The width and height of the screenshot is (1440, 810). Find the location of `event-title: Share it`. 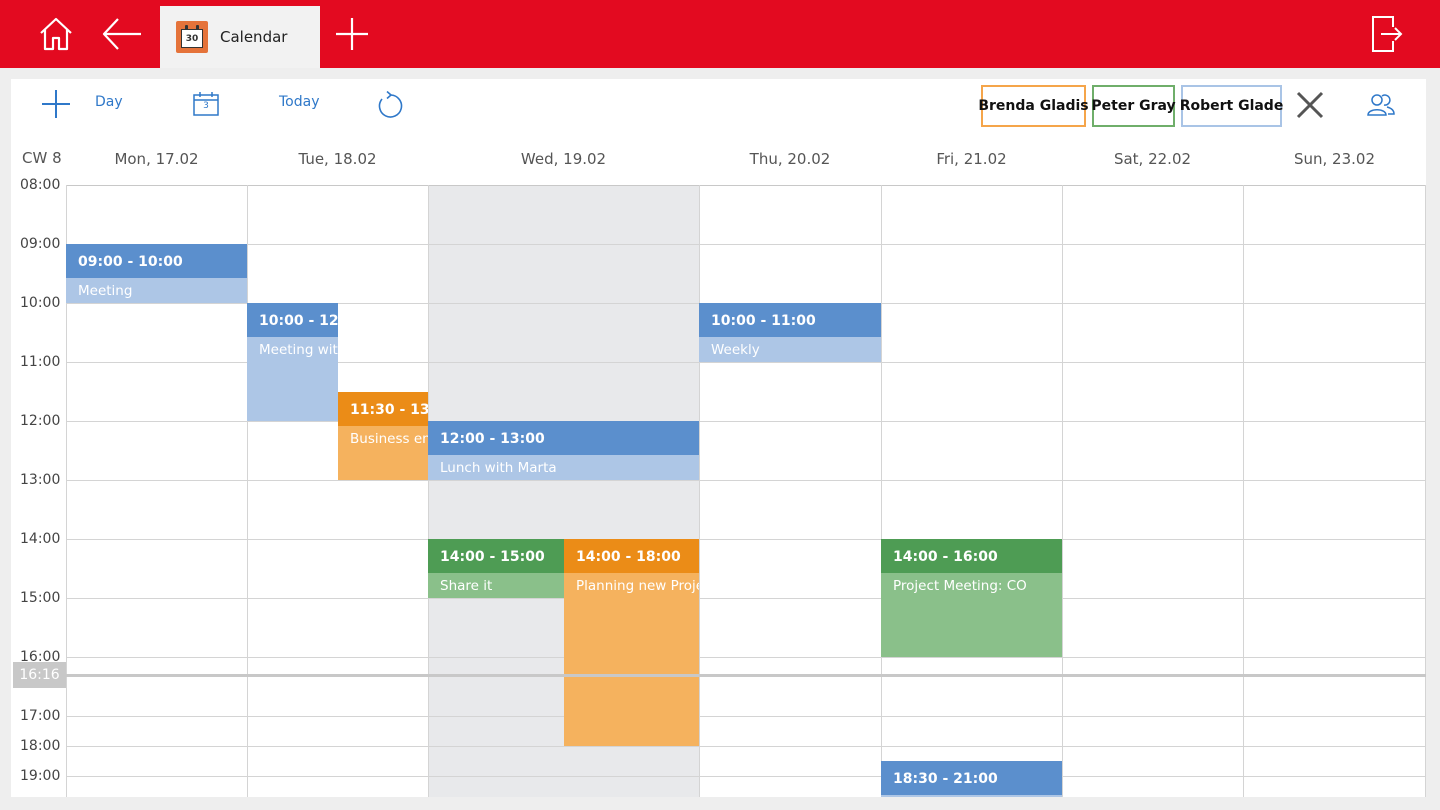

event-title: Share it is located at coordinates (466, 586).